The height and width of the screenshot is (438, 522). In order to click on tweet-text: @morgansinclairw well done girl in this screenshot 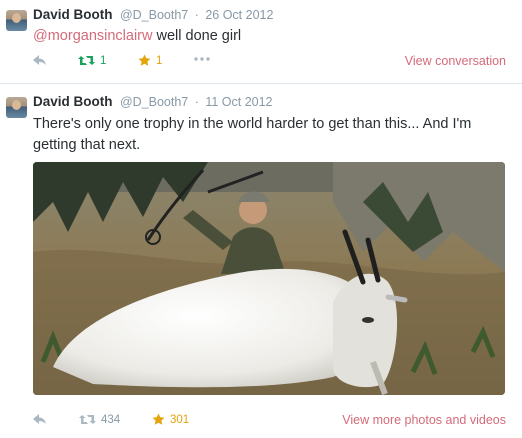, I will do `click(270, 36)`.